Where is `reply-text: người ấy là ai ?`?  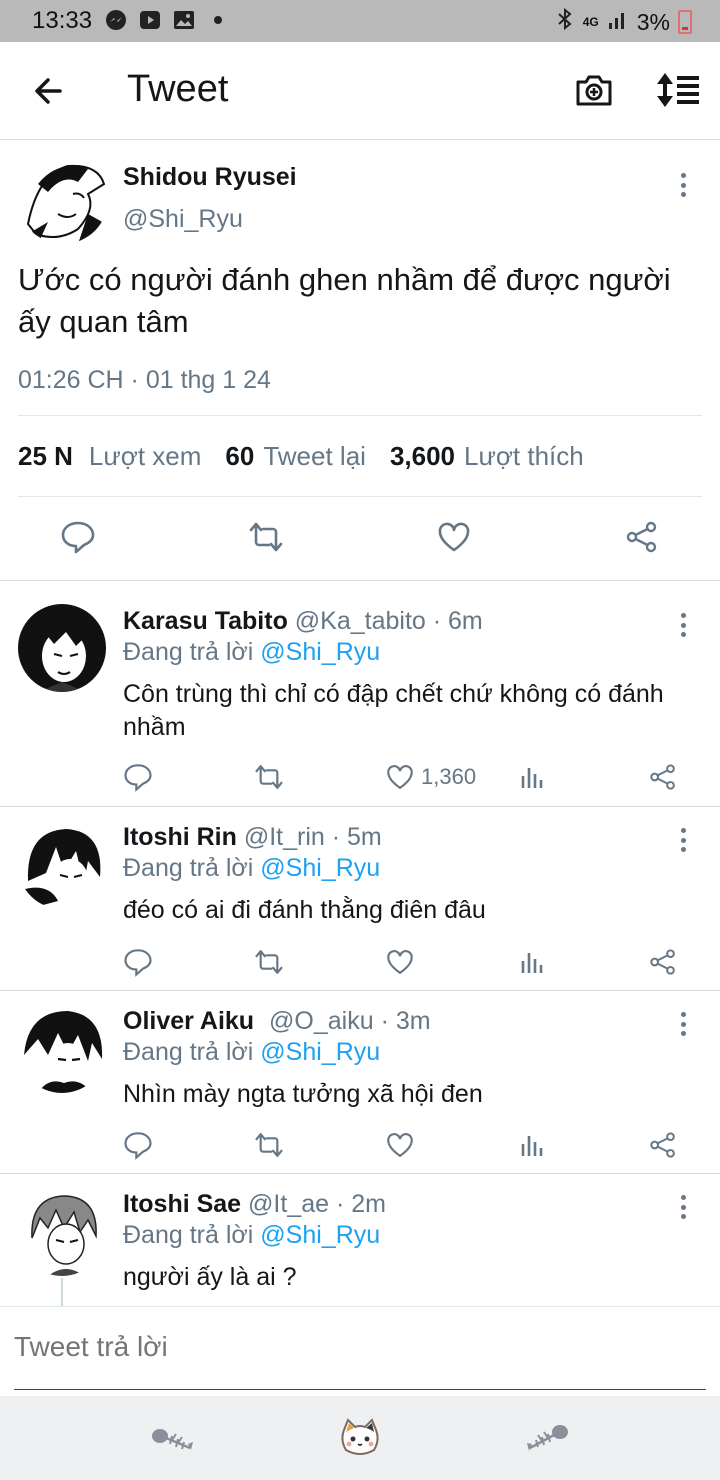
reply-text: người ấy là ai ? is located at coordinates (210, 1277).